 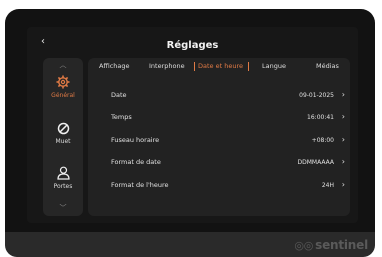 I want to click on page-title: Réglages, so click(x=192, y=45).